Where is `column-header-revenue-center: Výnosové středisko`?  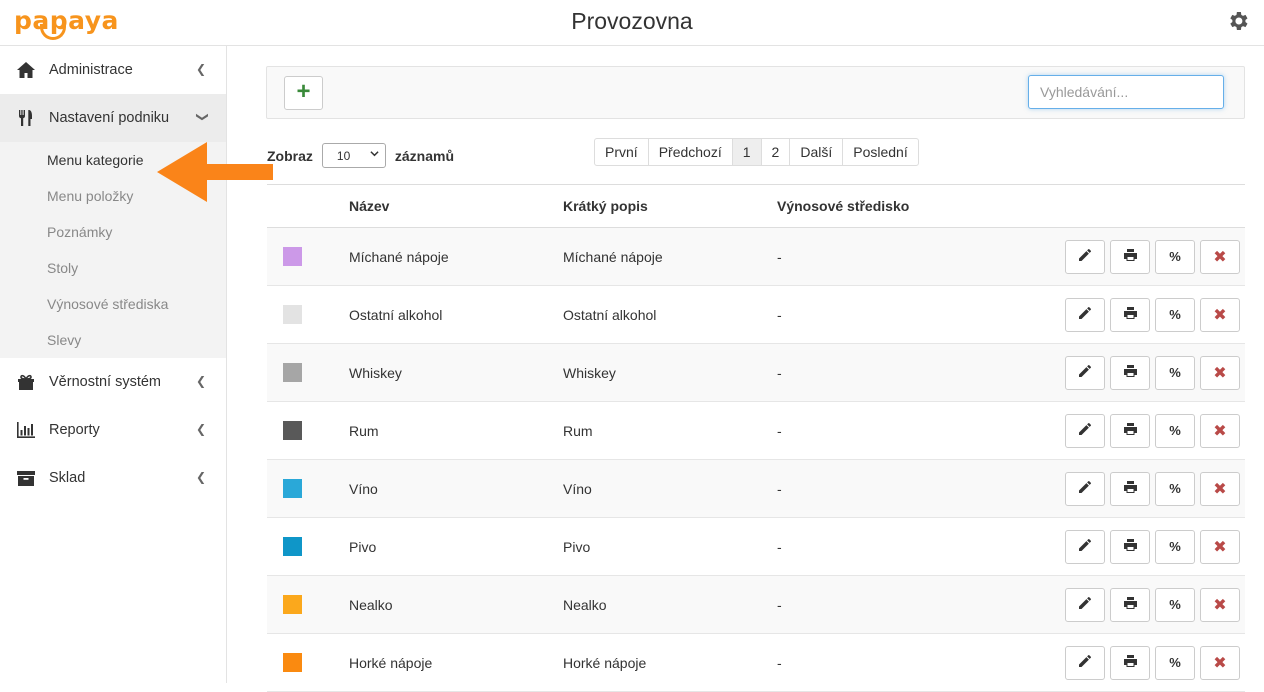
column-header-revenue-center: Výnosové středisko is located at coordinates (919, 206).